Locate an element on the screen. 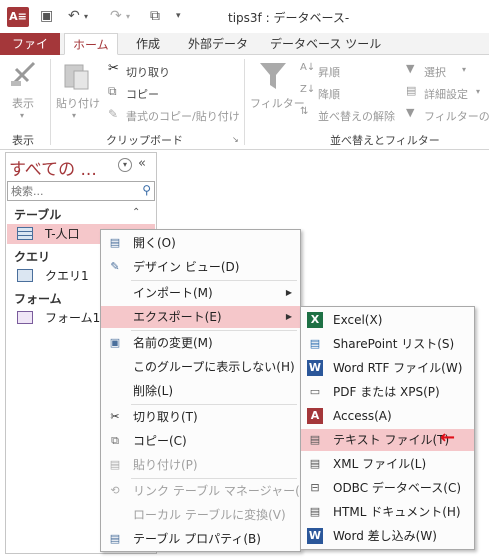 The width and height of the screenshot is (489, 559). group-header-queries: クエリ is located at coordinates (32, 256).